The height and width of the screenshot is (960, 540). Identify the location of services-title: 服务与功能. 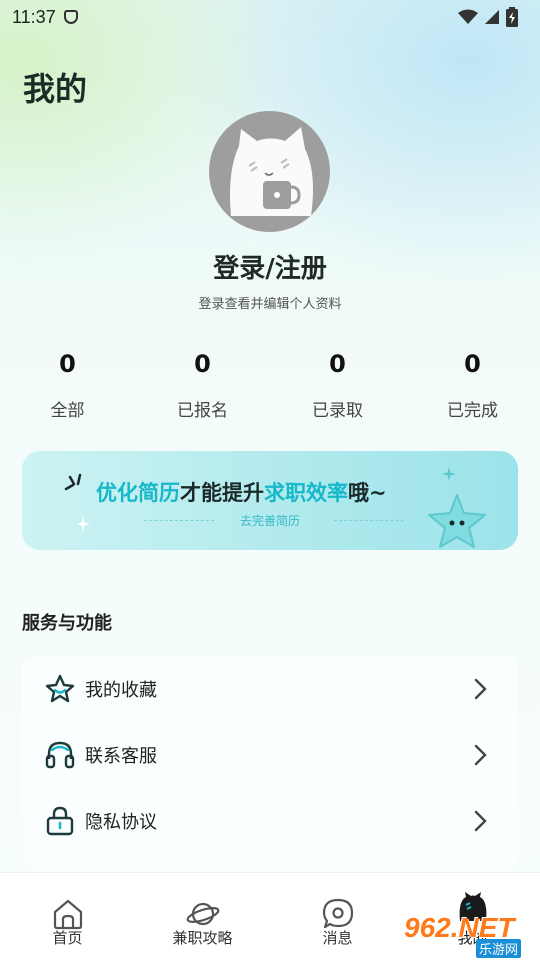
(67, 623).